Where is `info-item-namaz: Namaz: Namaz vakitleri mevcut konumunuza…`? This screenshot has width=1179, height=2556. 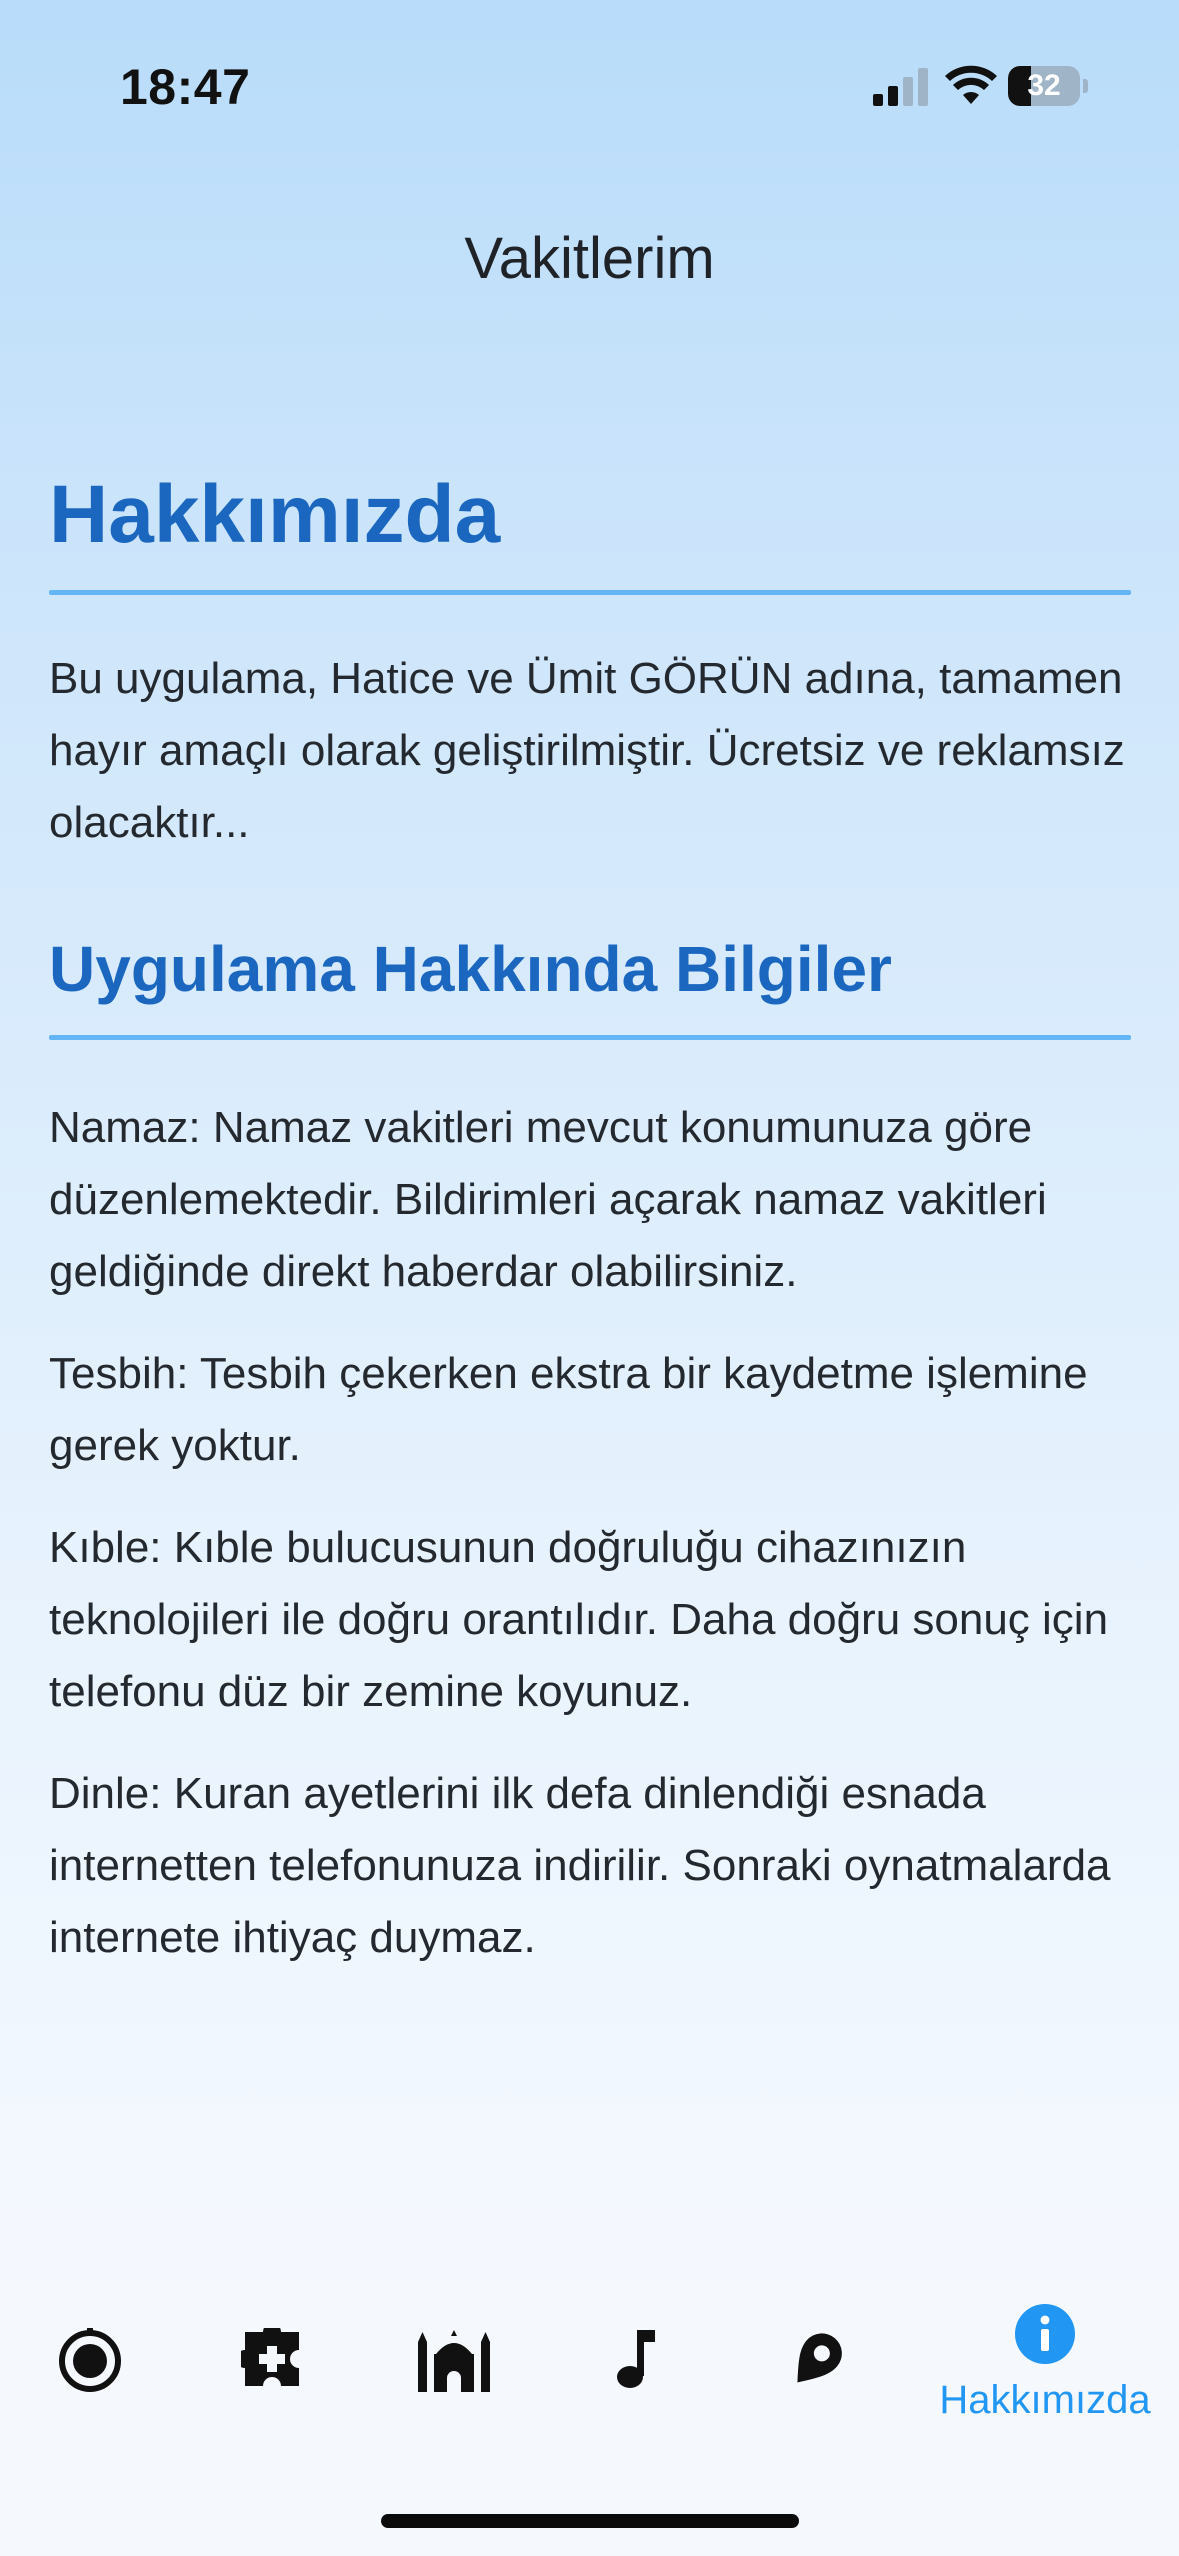 info-item-namaz: Namaz: Namaz vakitleri mevcut konumunuza… is located at coordinates (548, 1199).